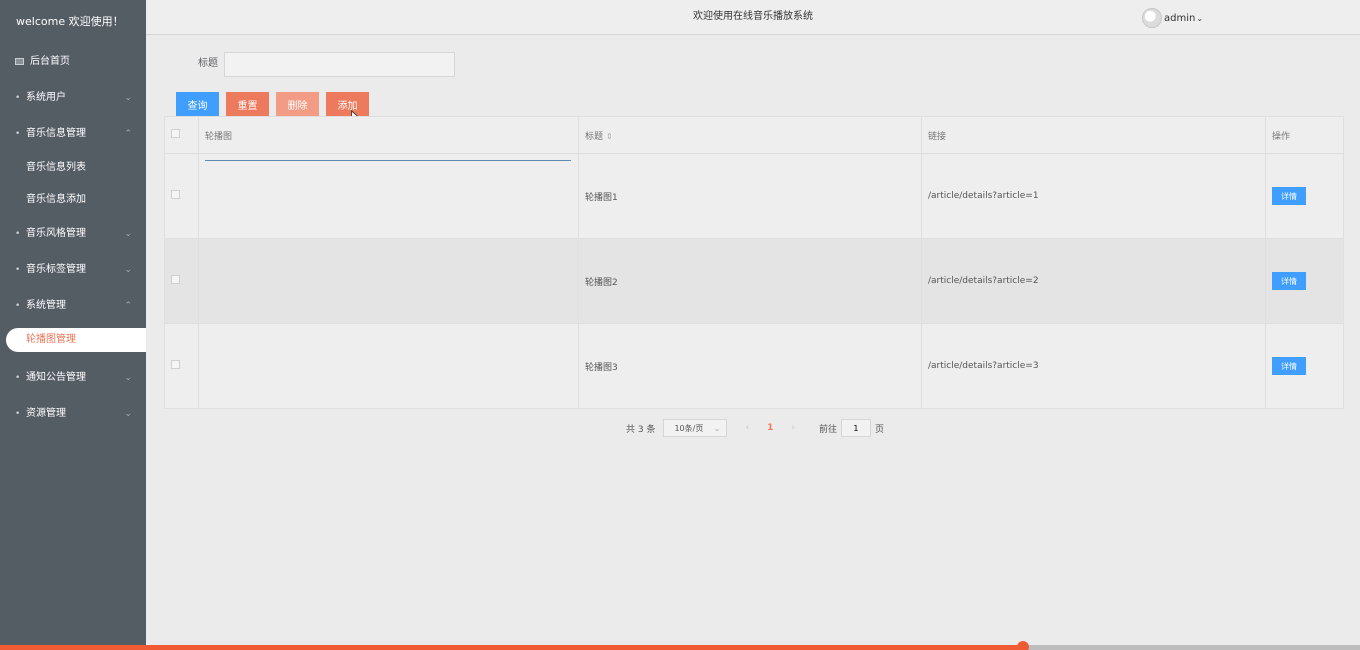  Describe the element at coordinates (1093, 366) in the screenshot. I see `link-cell: /article/details?article=3` at that location.